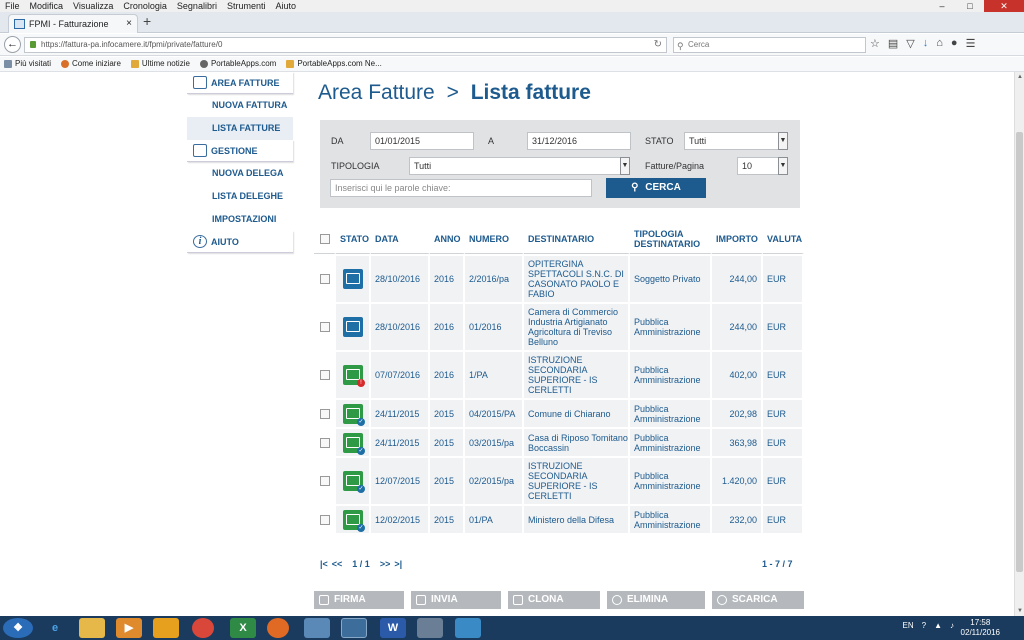 The width and height of the screenshot is (1024, 640). What do you see at coordinates (325, 238) in the screenshot?
I see `select-all-checkbox` at bounding box center [325, 238].